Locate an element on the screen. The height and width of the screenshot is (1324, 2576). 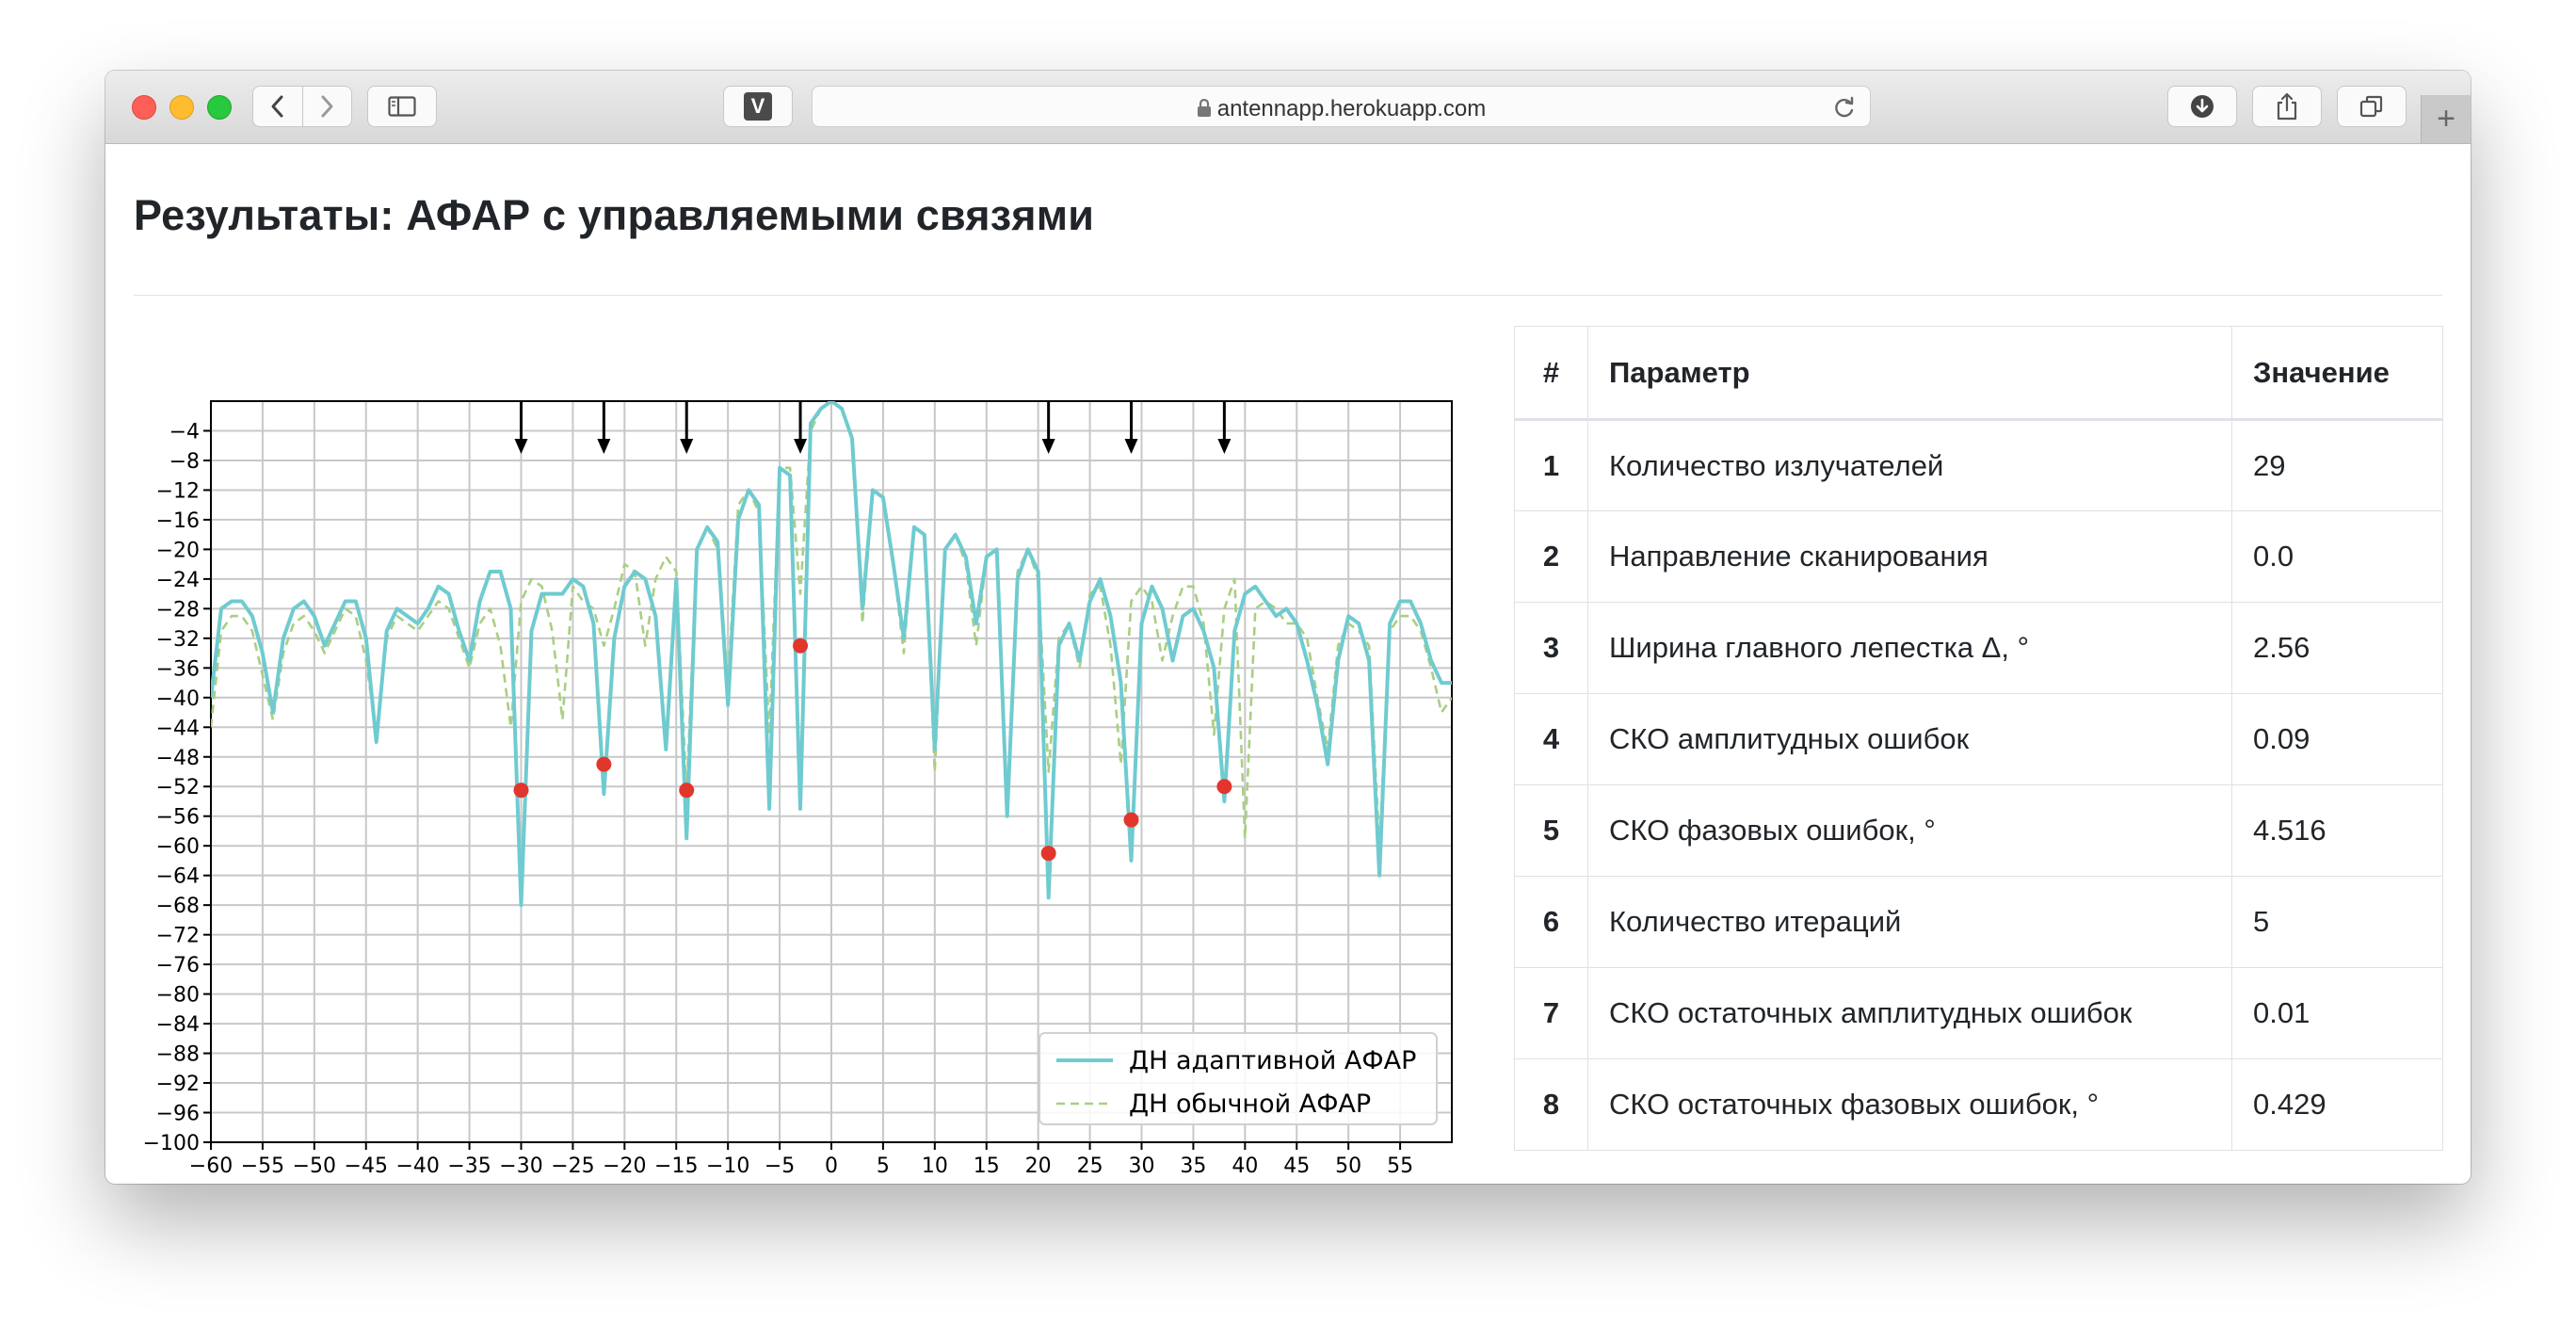
y-tick-label: −60 is located at coordinates (178, 847).